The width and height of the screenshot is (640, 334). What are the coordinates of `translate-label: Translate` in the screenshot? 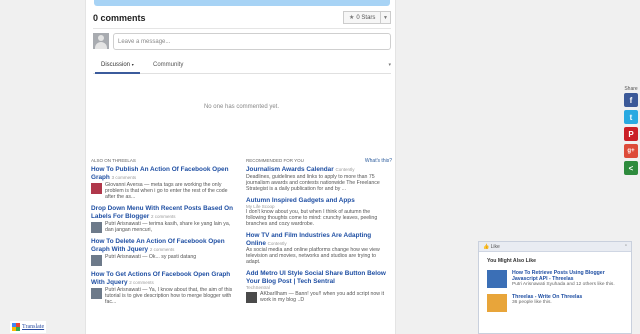 It's located at (33, 327).